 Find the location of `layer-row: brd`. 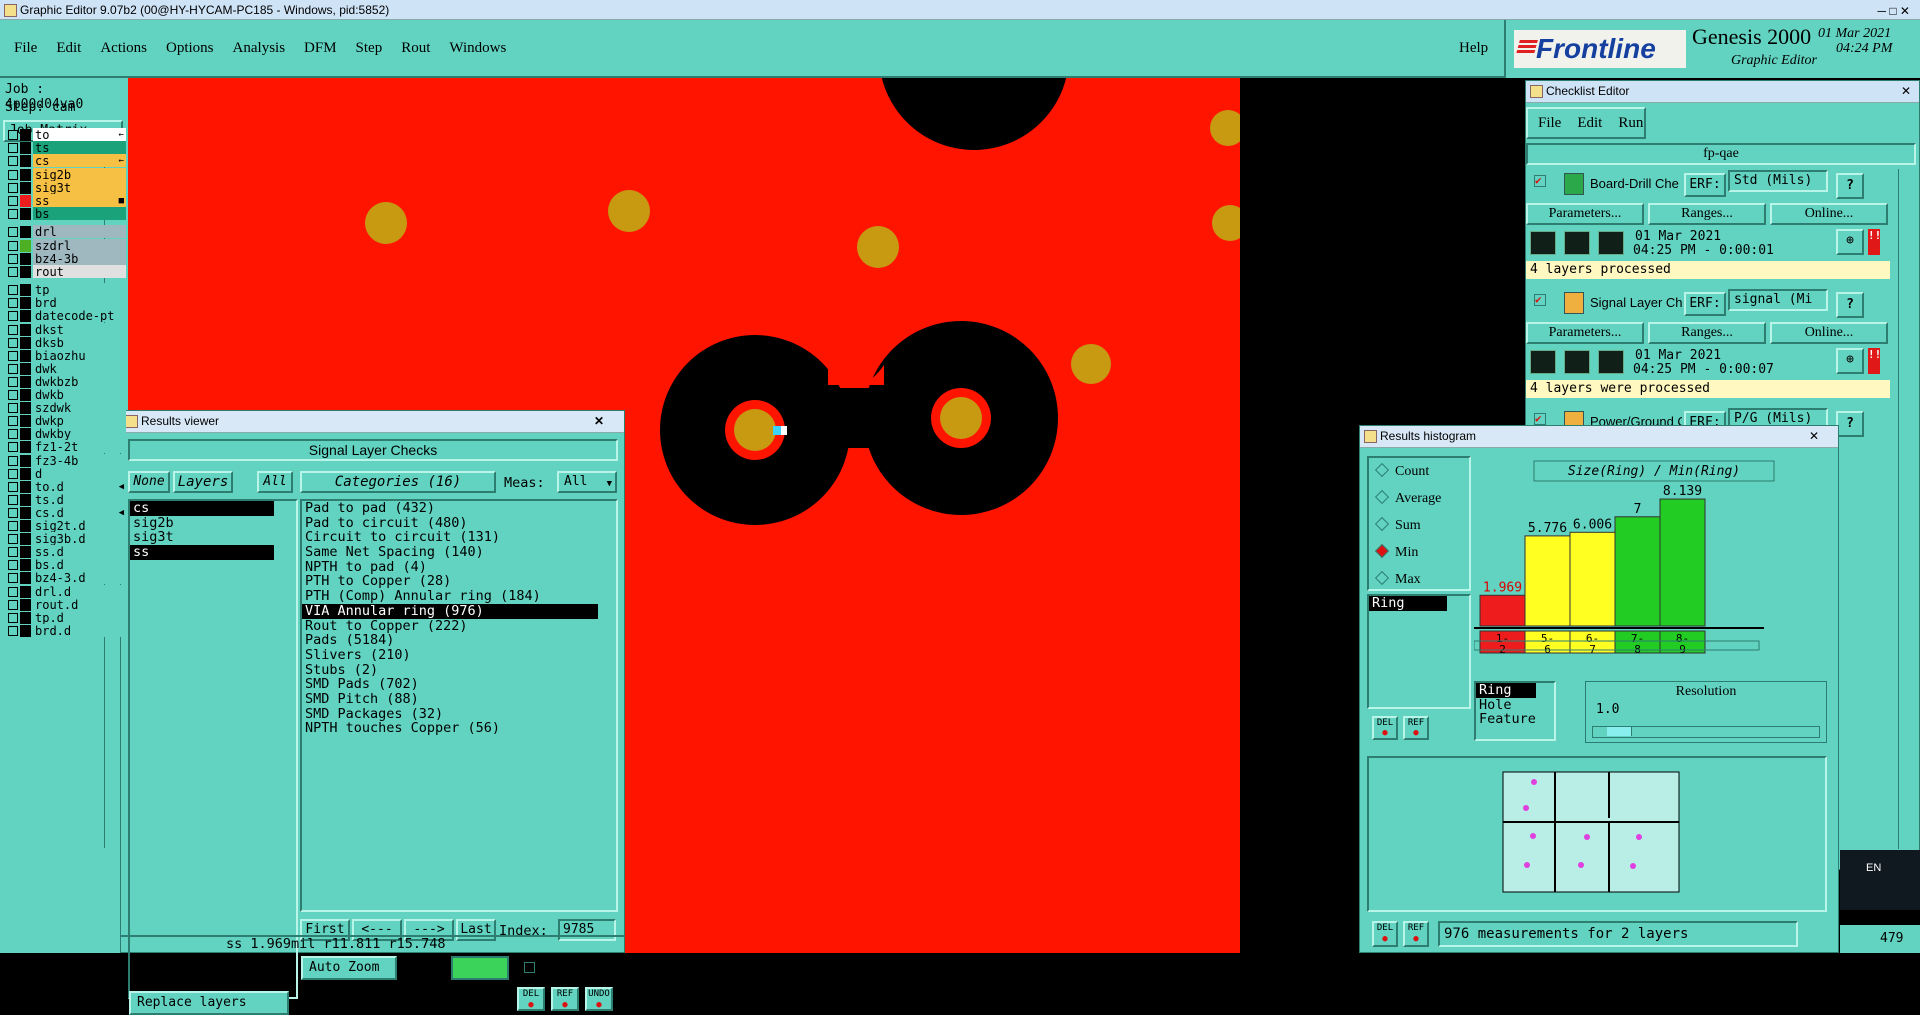

layer-row: brd is located at coordinates (66, 303).